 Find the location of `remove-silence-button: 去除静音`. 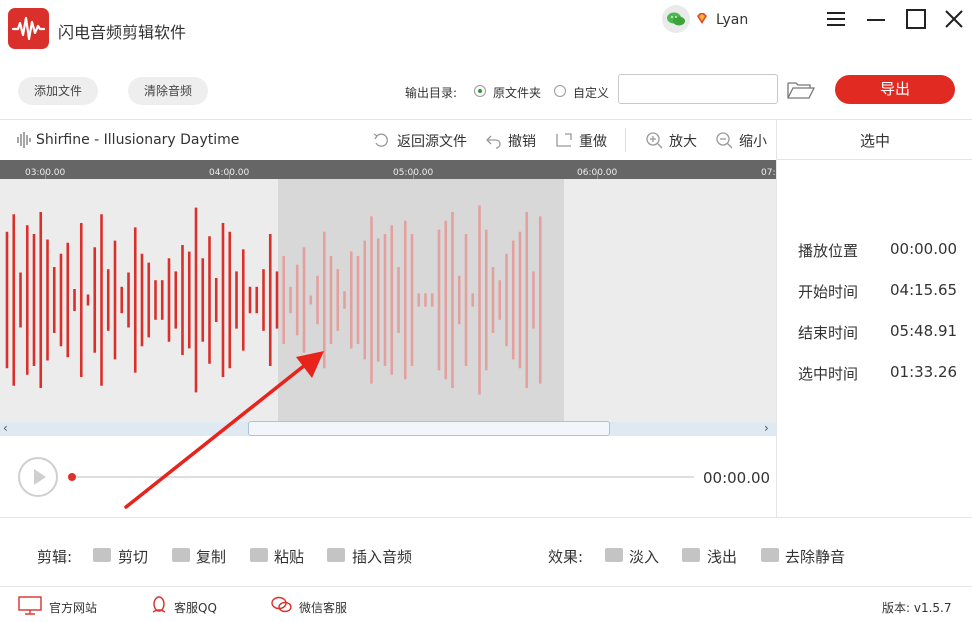

remove-silence-button: 去除静音 is located at coordinates (815, 556).